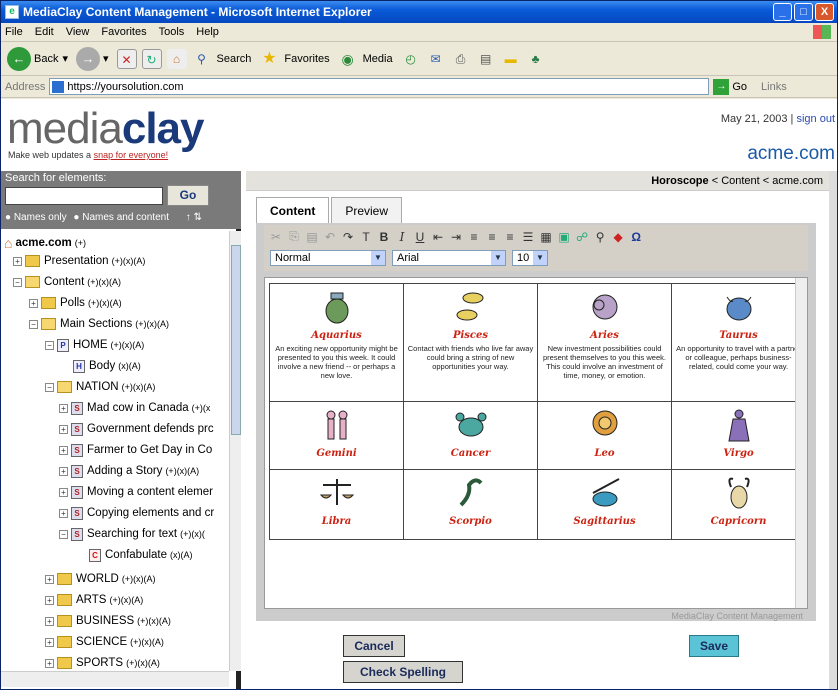  I want to click on outdent-icon: ⇤, so click(438, 237).